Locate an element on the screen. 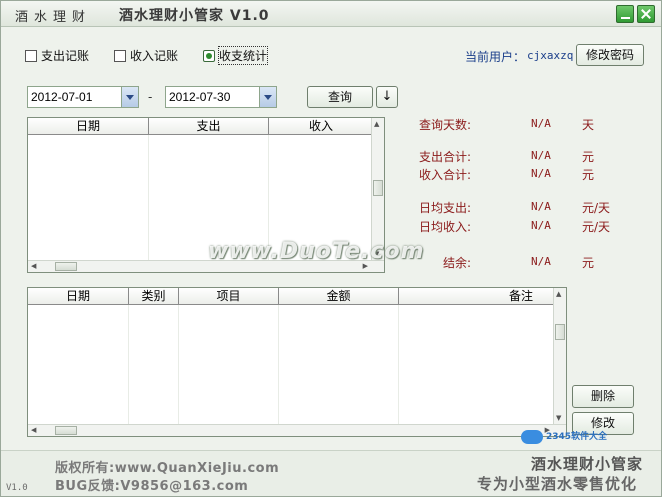 Image resolution: width=662 pixels, height=497 pixels. checked-radio-icon is located at coordinates (209, 55).